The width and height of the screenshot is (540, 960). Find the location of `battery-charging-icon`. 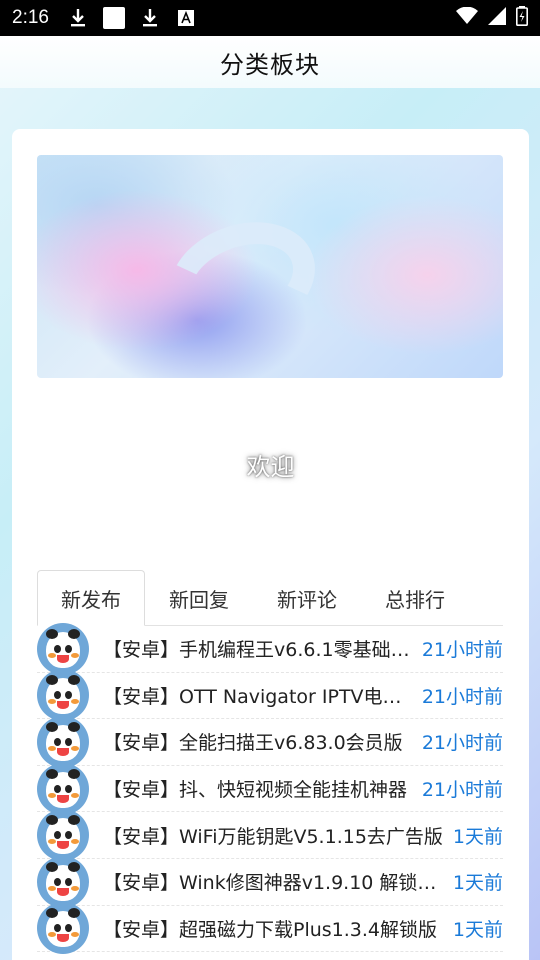

battery-charging-icon is located at coordinates (522, 18).